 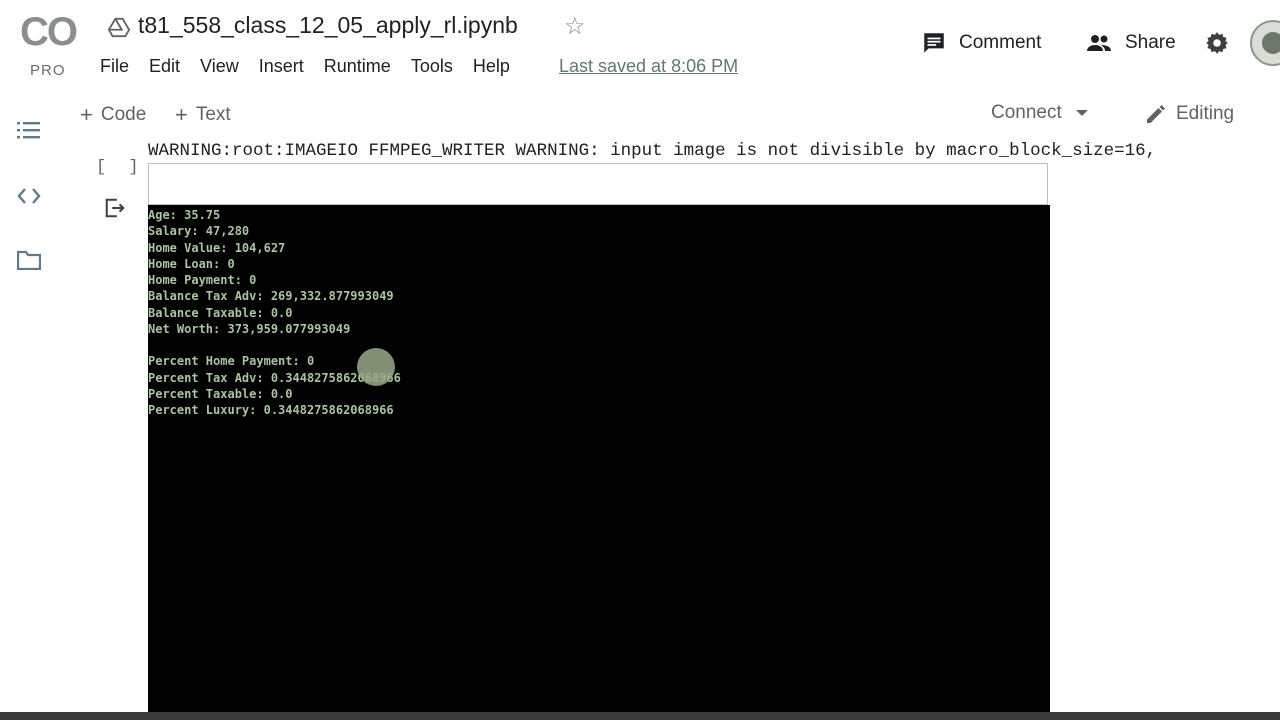 What do you see at coordinates (1081, 113) in the screenshot?
I see `chevron-down-icon` at bounding box center [1081, 113].